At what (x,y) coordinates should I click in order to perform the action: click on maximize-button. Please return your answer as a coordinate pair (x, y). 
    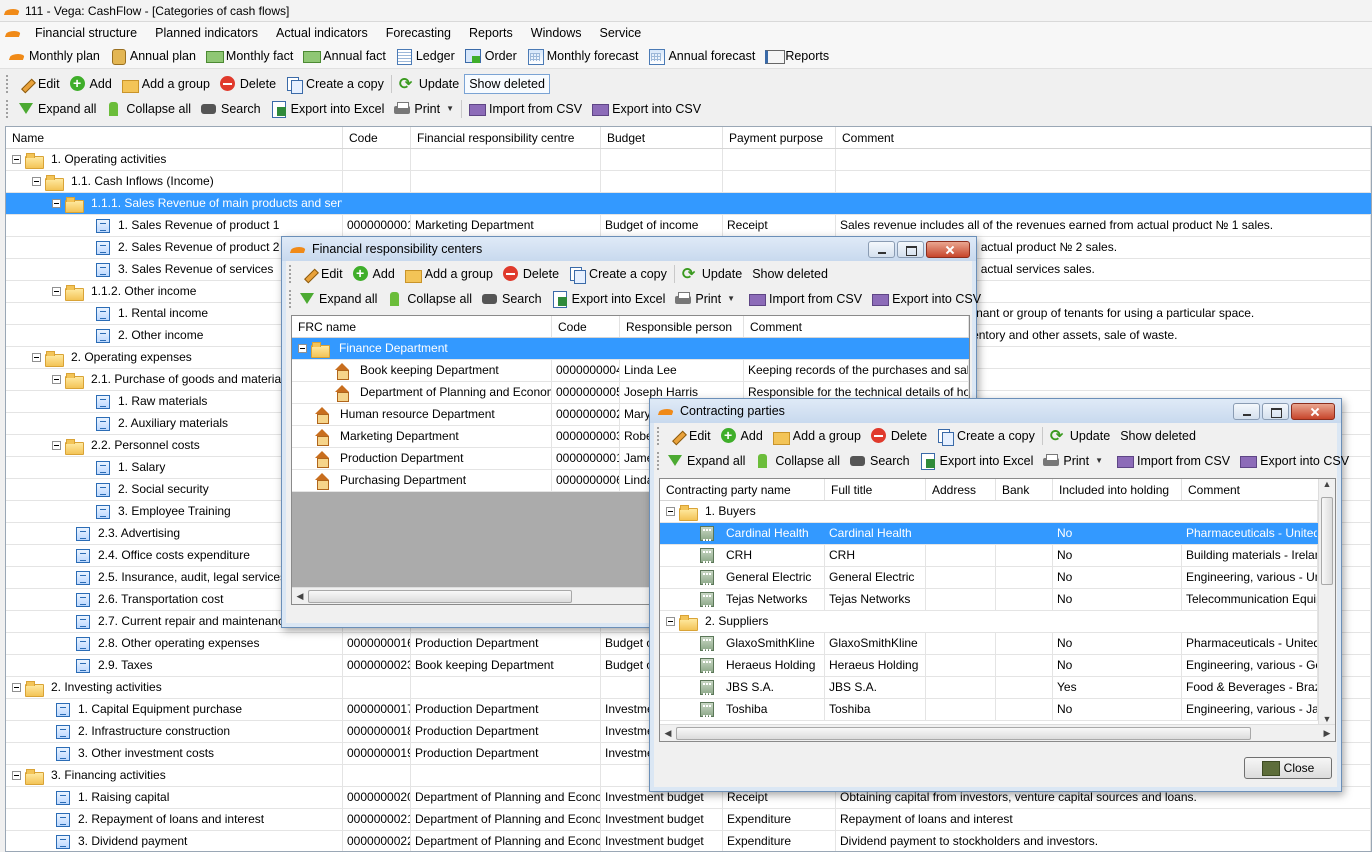
    Looking at the image, I should click on (910, 249).